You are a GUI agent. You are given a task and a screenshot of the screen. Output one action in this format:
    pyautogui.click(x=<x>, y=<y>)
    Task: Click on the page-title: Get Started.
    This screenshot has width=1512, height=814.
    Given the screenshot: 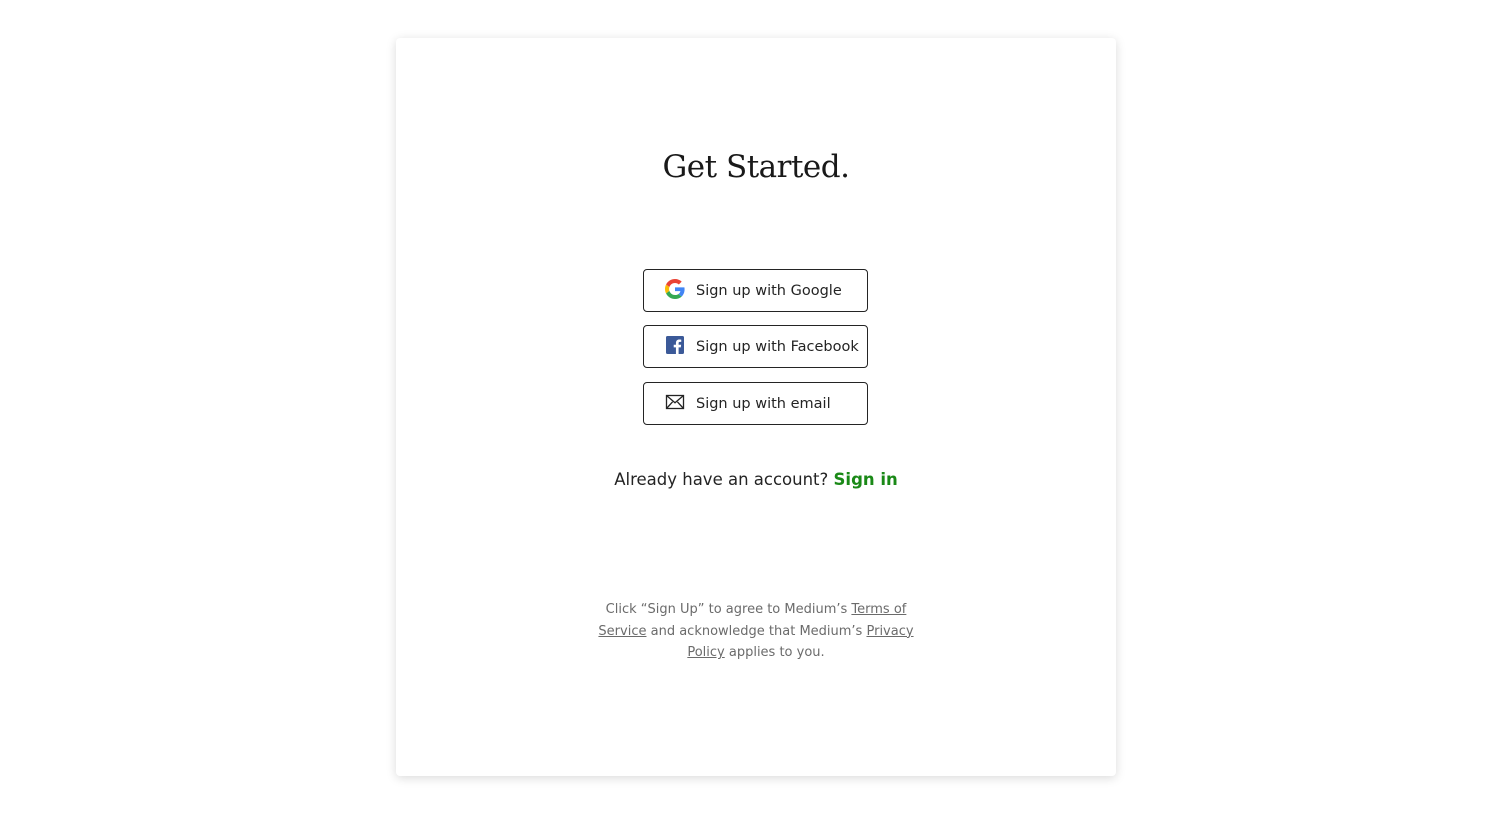 What is the action you would take?
    pyautogui.click(x=756, y=167)
    